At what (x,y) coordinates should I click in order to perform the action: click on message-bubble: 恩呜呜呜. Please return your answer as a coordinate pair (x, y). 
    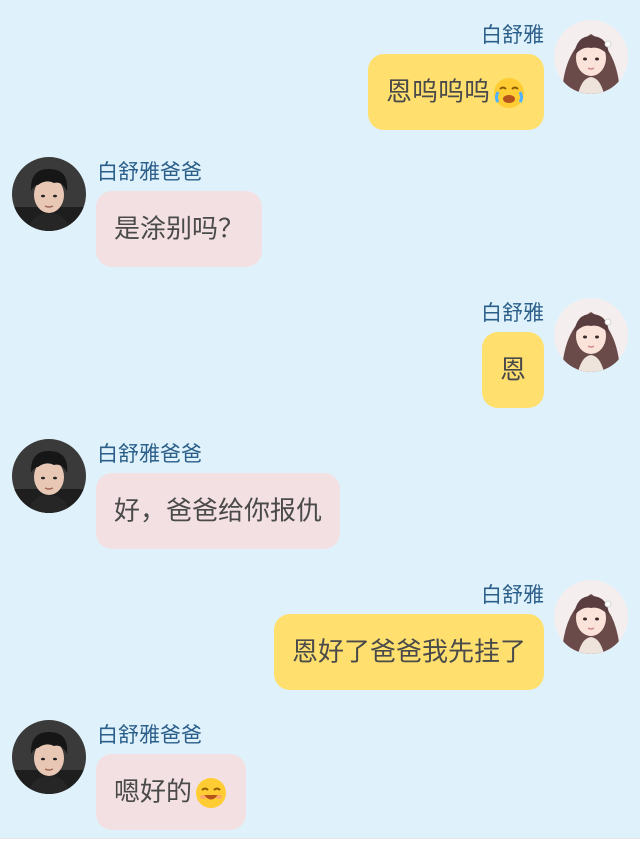
    Looking at the image, I should click on (455, 92).